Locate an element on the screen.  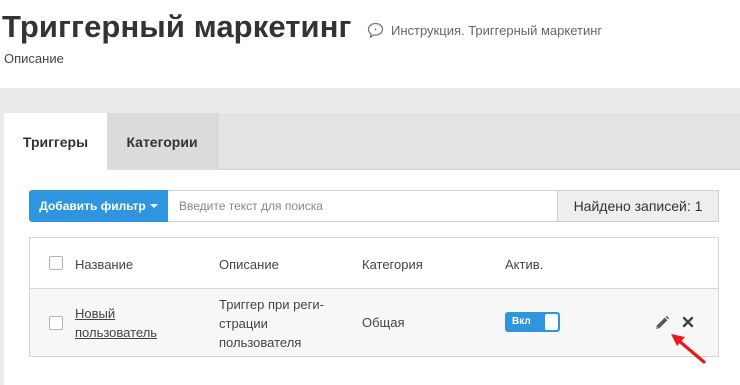
help-link: Инструкция. Триггерный маркетинг is located at coordinates (484, 30).